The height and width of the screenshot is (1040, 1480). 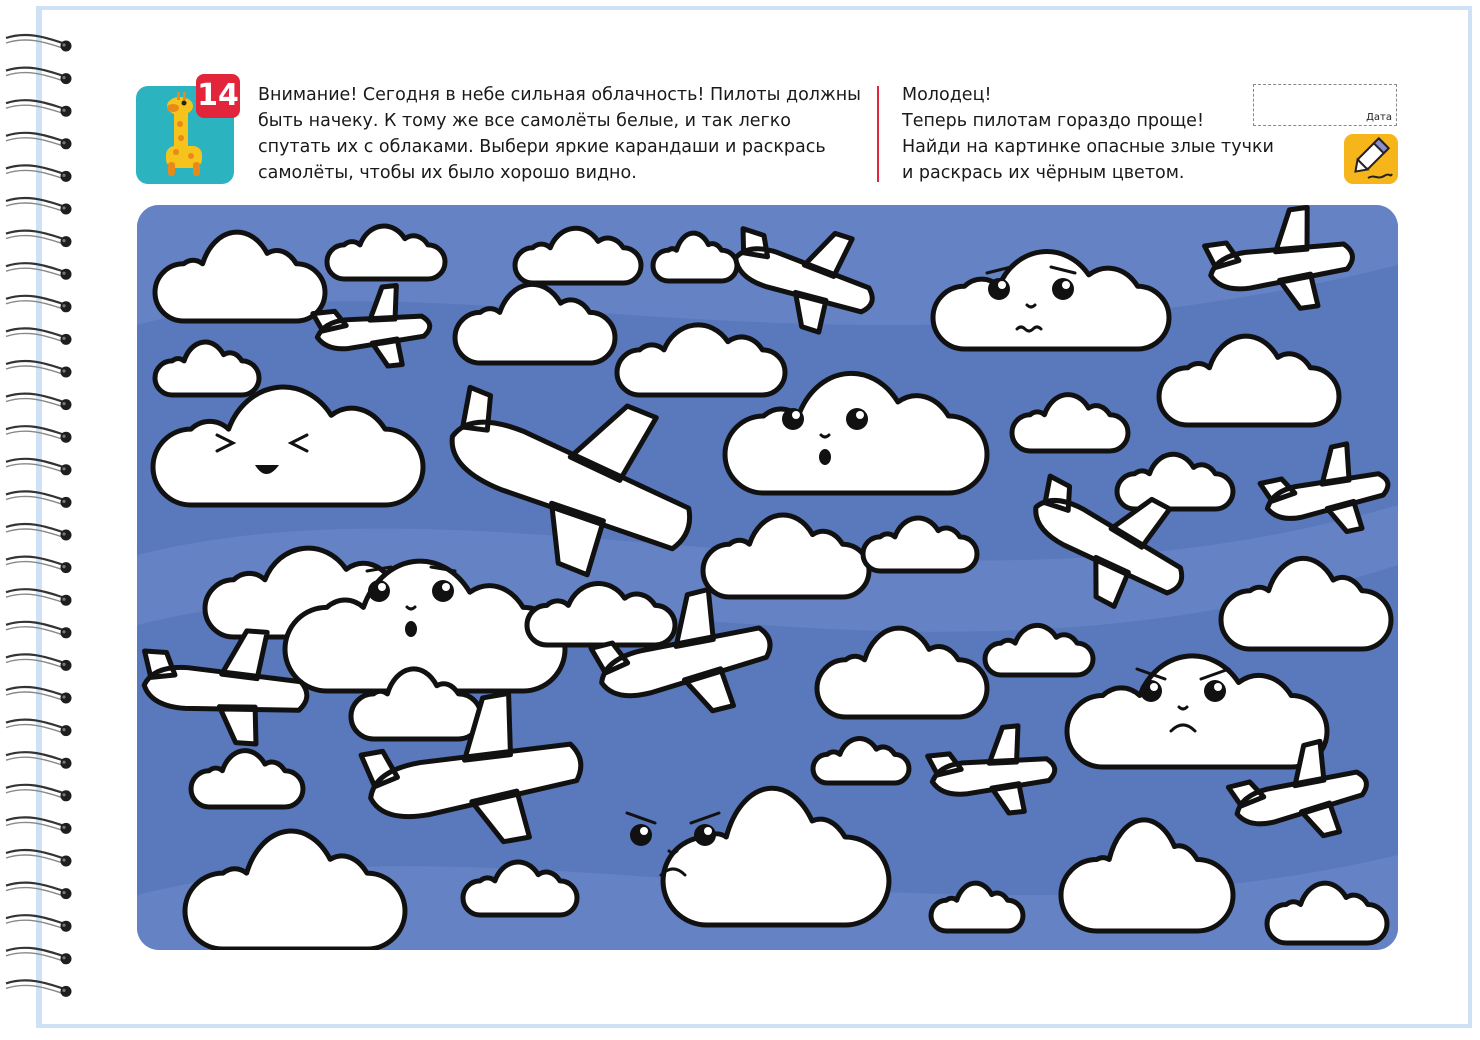 What do you see at coordinates (1325, 105) in the screenshot?
I see `date-field: Дата` at bounding box center [1325, 105].